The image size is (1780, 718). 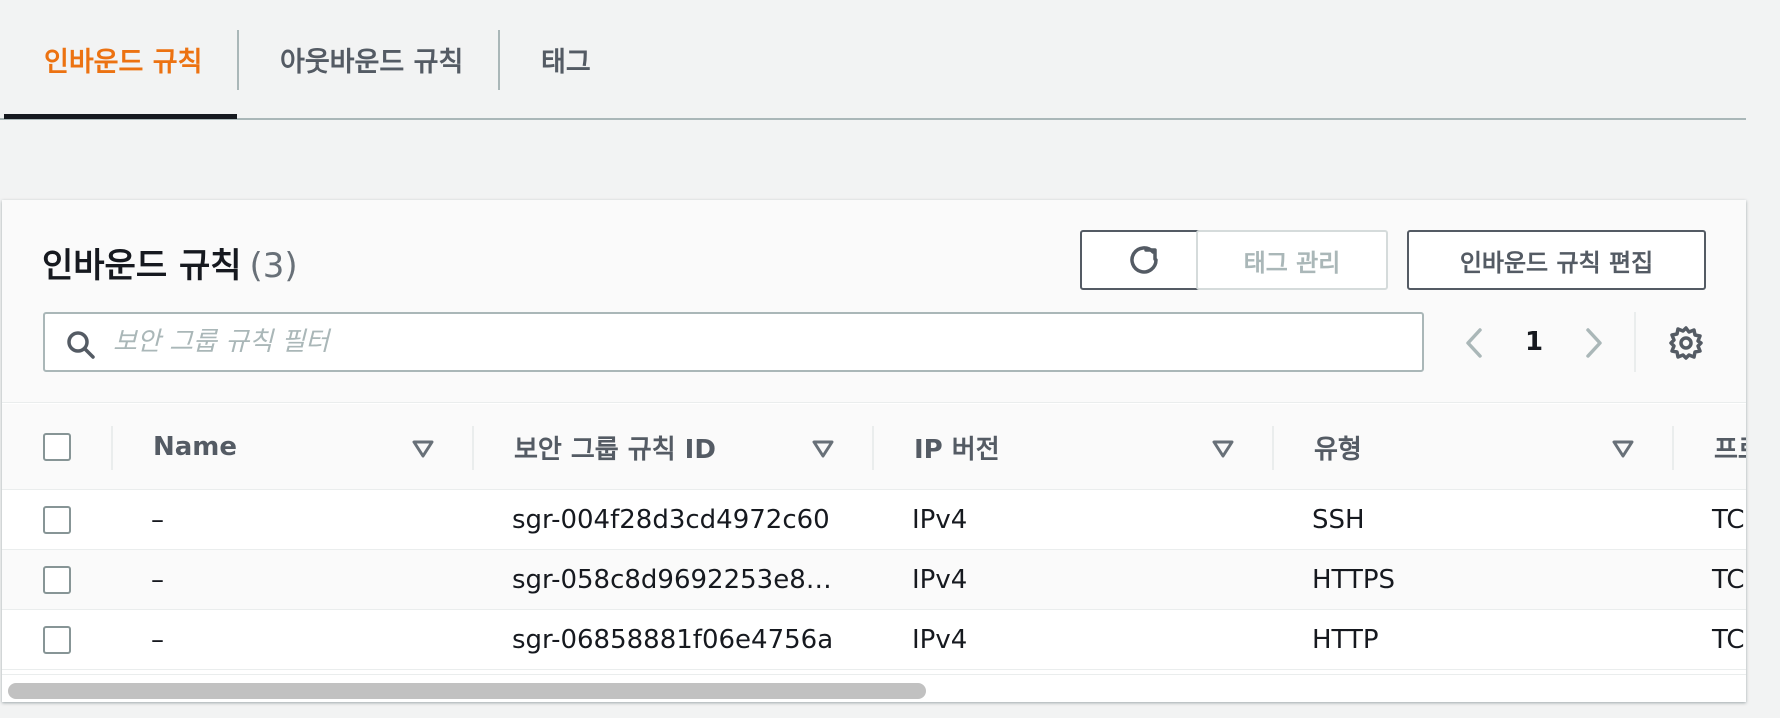 What do you see at coordinates (273, 266) in the screenshot?
I see `rule-count: (3)` at bounding box center [273, 266].